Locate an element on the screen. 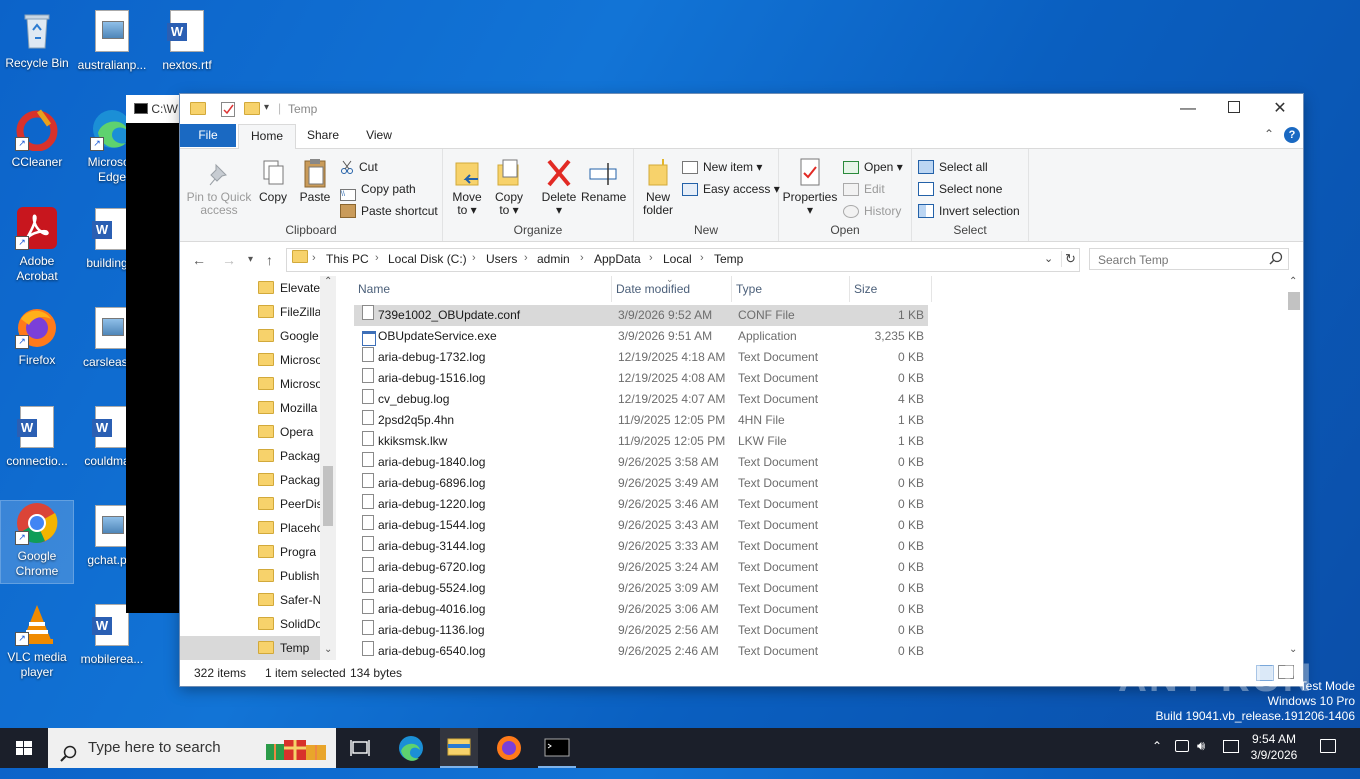 This screenshot has height=779, width=1360. copy-to-button: Copy to ▾ is located at coordinates (509, 187).